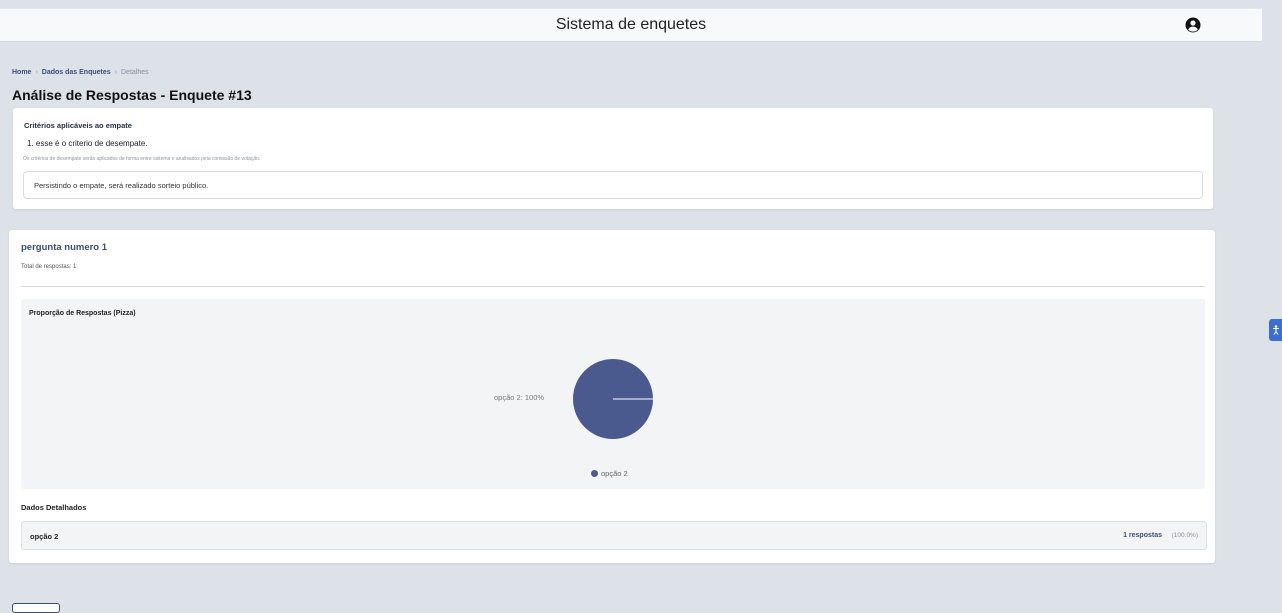 Image resolution: width=1282 pixels, height=613 pixels. I want to click on detail-count: 1 respostas, so click(1142, 535).